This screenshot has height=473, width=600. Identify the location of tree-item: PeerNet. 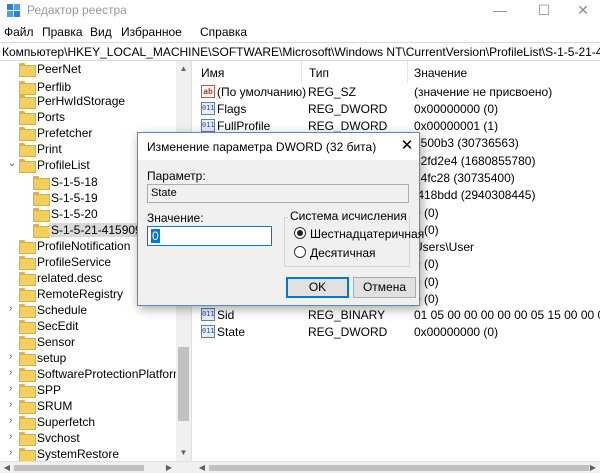
(89, 69).